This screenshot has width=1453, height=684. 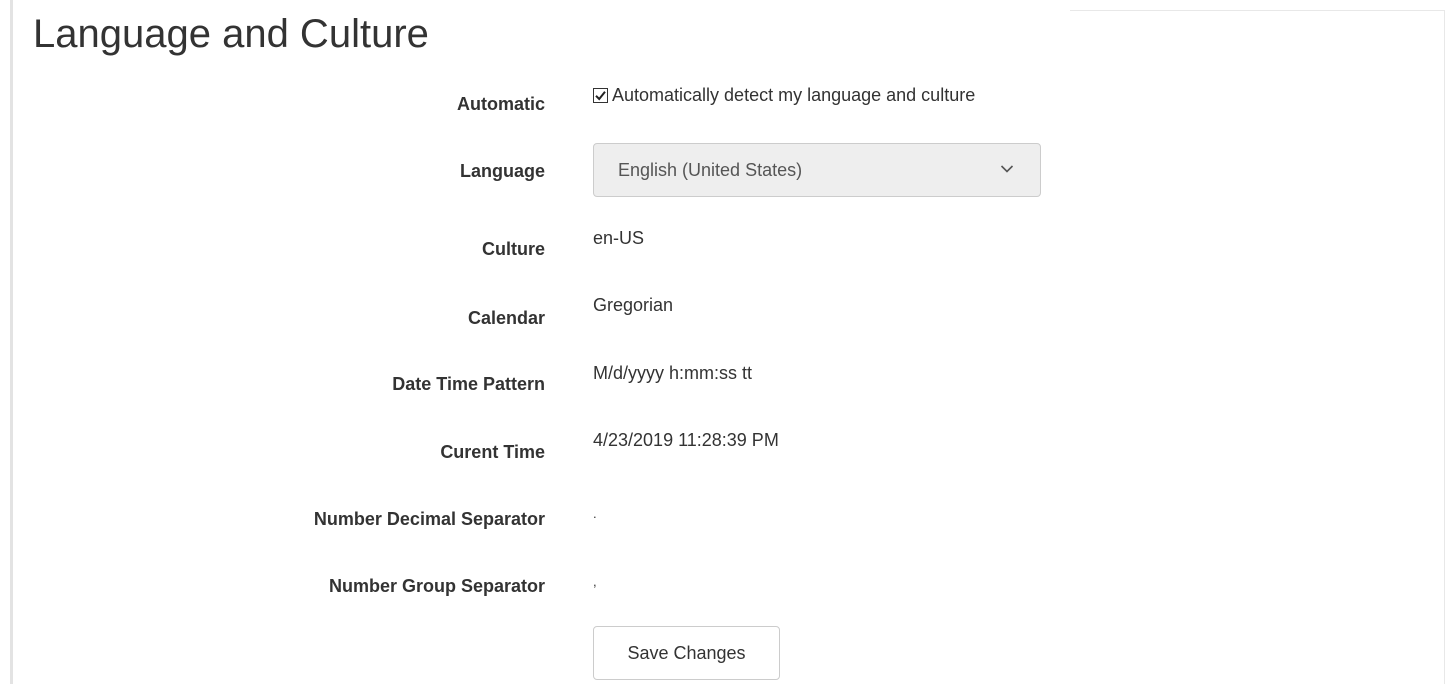 What do you see at coordinates (429, 519) in the screenshot?
I see `number-decimal-separator-label: Number Decimal Separator` at bounding box center [429, 519].